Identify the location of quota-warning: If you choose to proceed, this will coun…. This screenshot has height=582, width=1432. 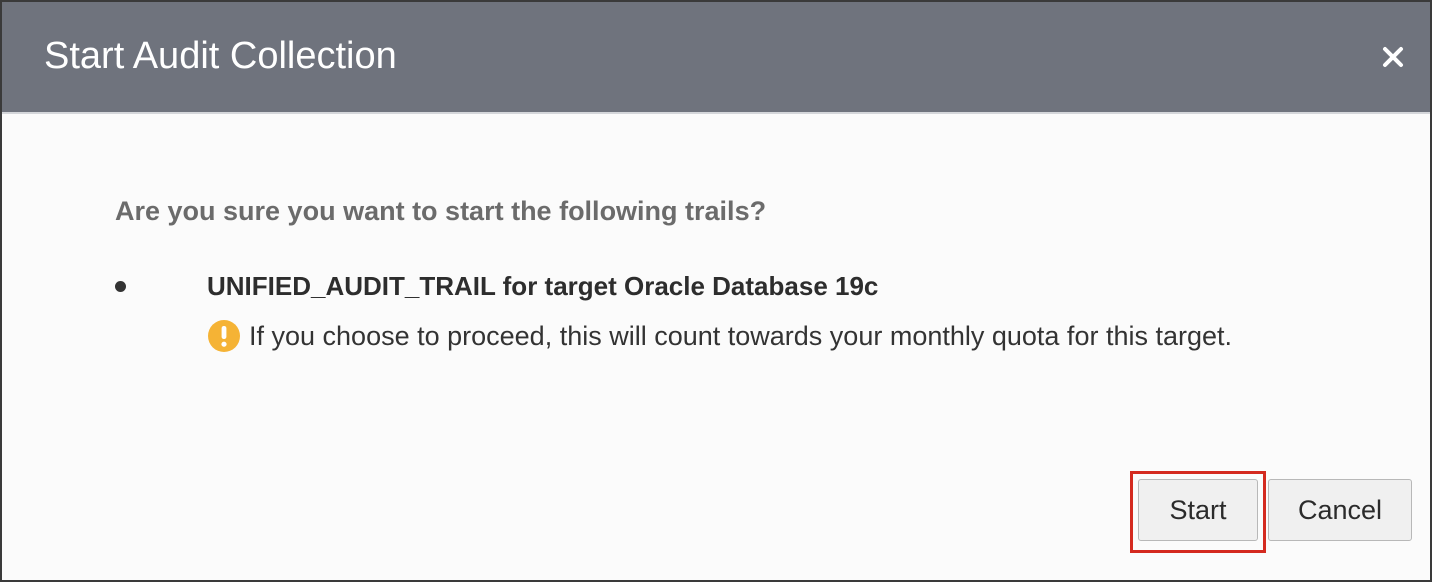
(719, 336).